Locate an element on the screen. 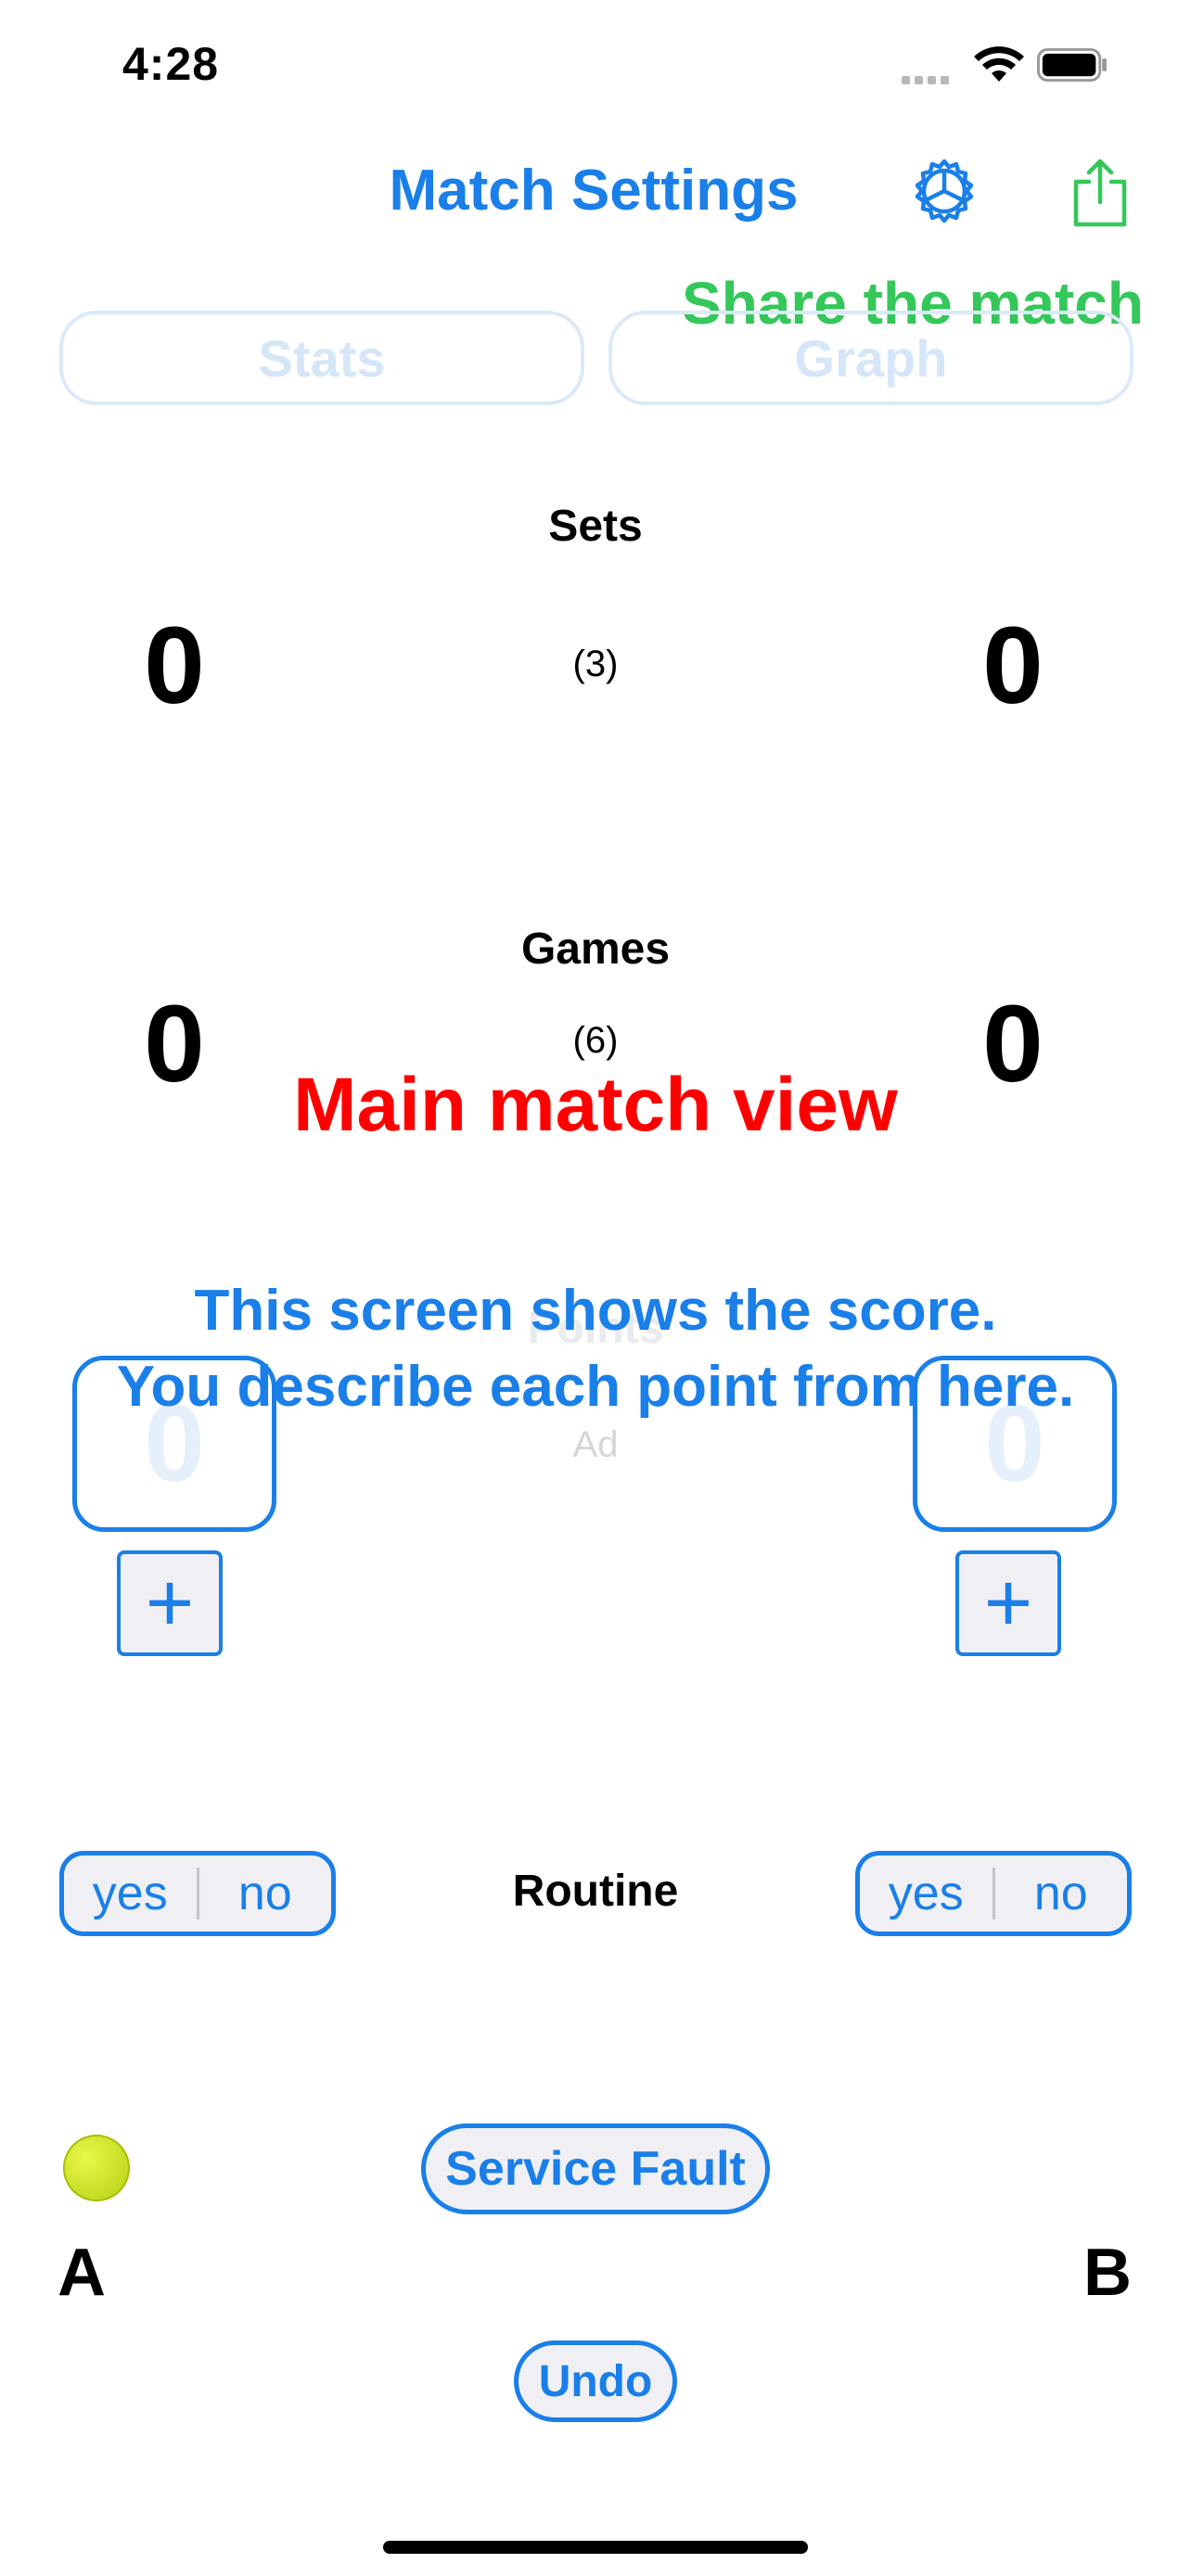  status-time: 4:28 is located at coordinates (171, 64).